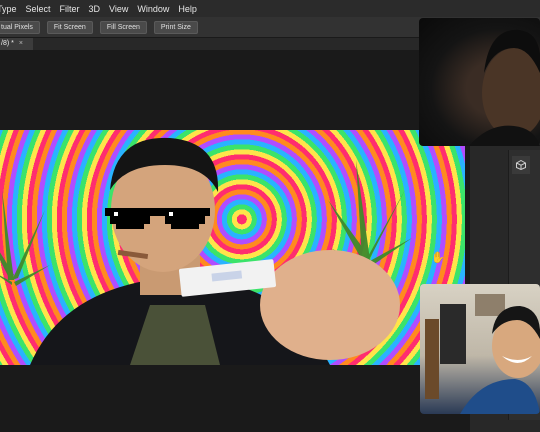 The height and width of the screenshot is (432, 540). What do you see at coordinates (8, 9) in the screenshot?
I see `menu-type: Type` at bounding box center [8, 9].